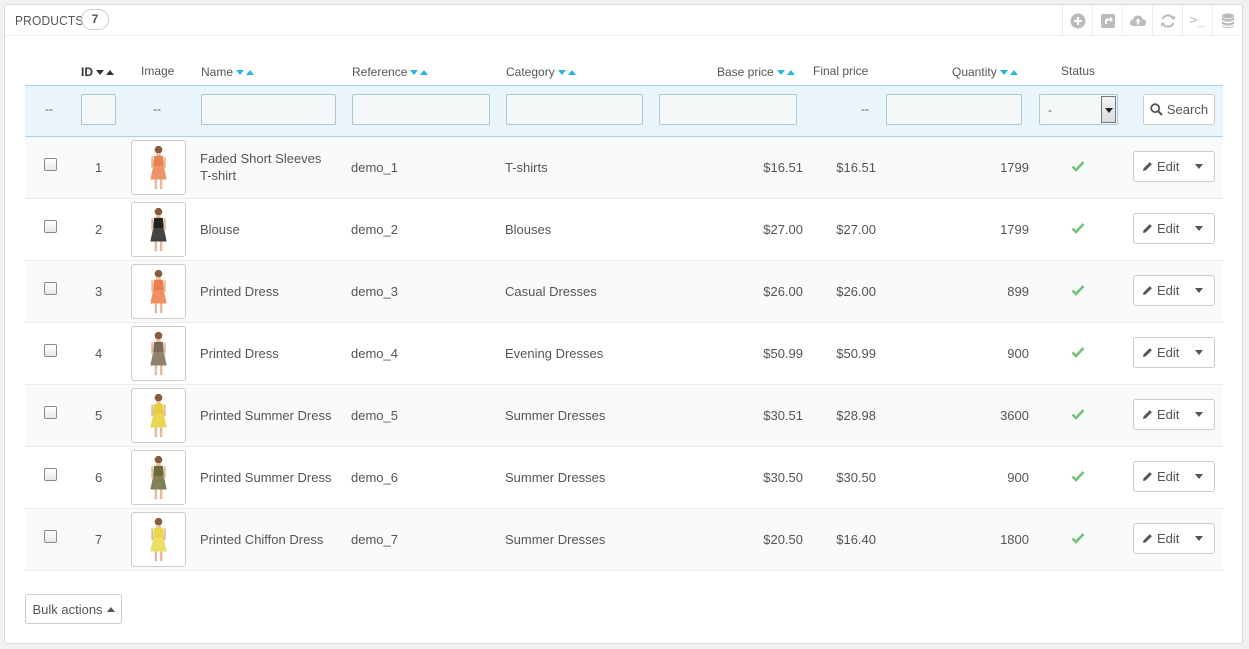 The image size is (1249, 649). I want to click on name-filter-input, so click(268, 109).